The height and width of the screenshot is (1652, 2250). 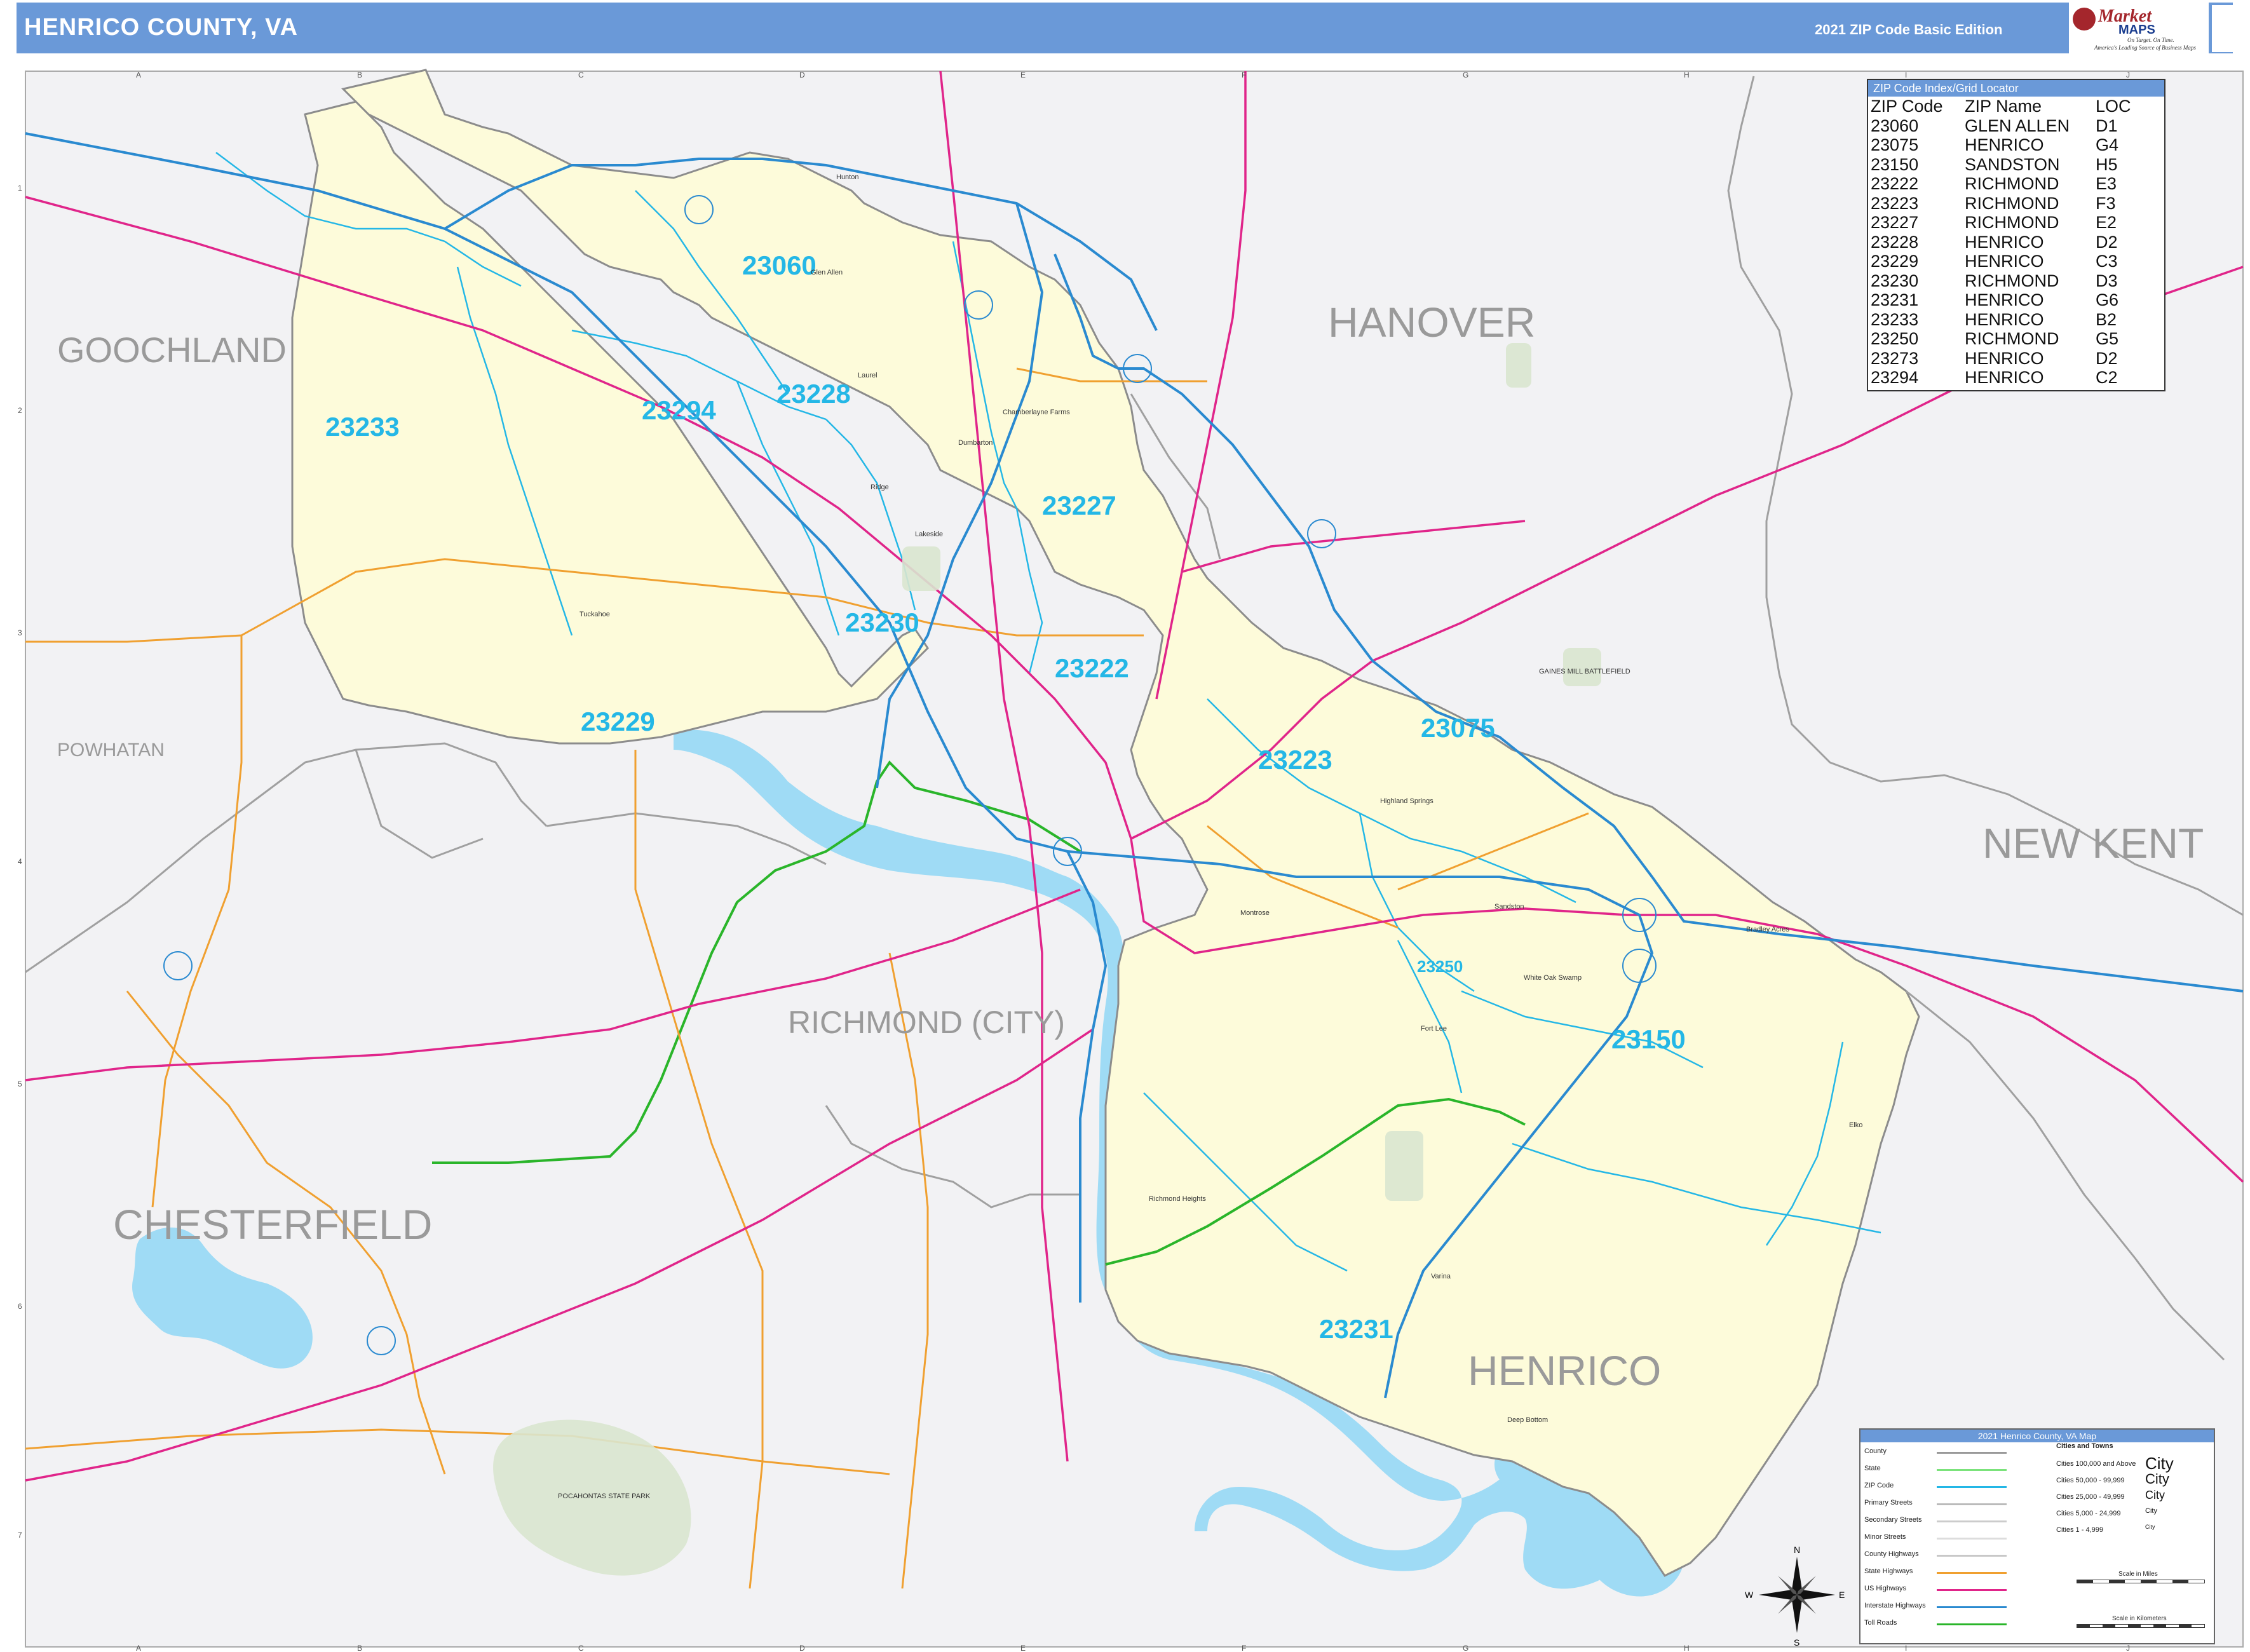 What do you see at coordinates (2107, 164) in the screenshot?
I see `zip-loc-cell: H5` at bounding box center [2107, 164].